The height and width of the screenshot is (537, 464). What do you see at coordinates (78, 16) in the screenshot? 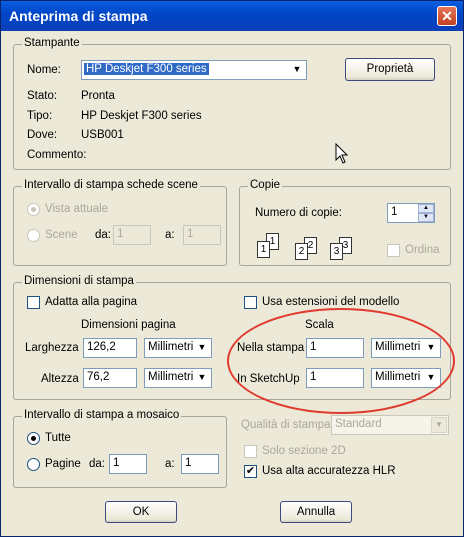
I see `window-title: Anteprima di stampa` at bounding box center [78, 16].